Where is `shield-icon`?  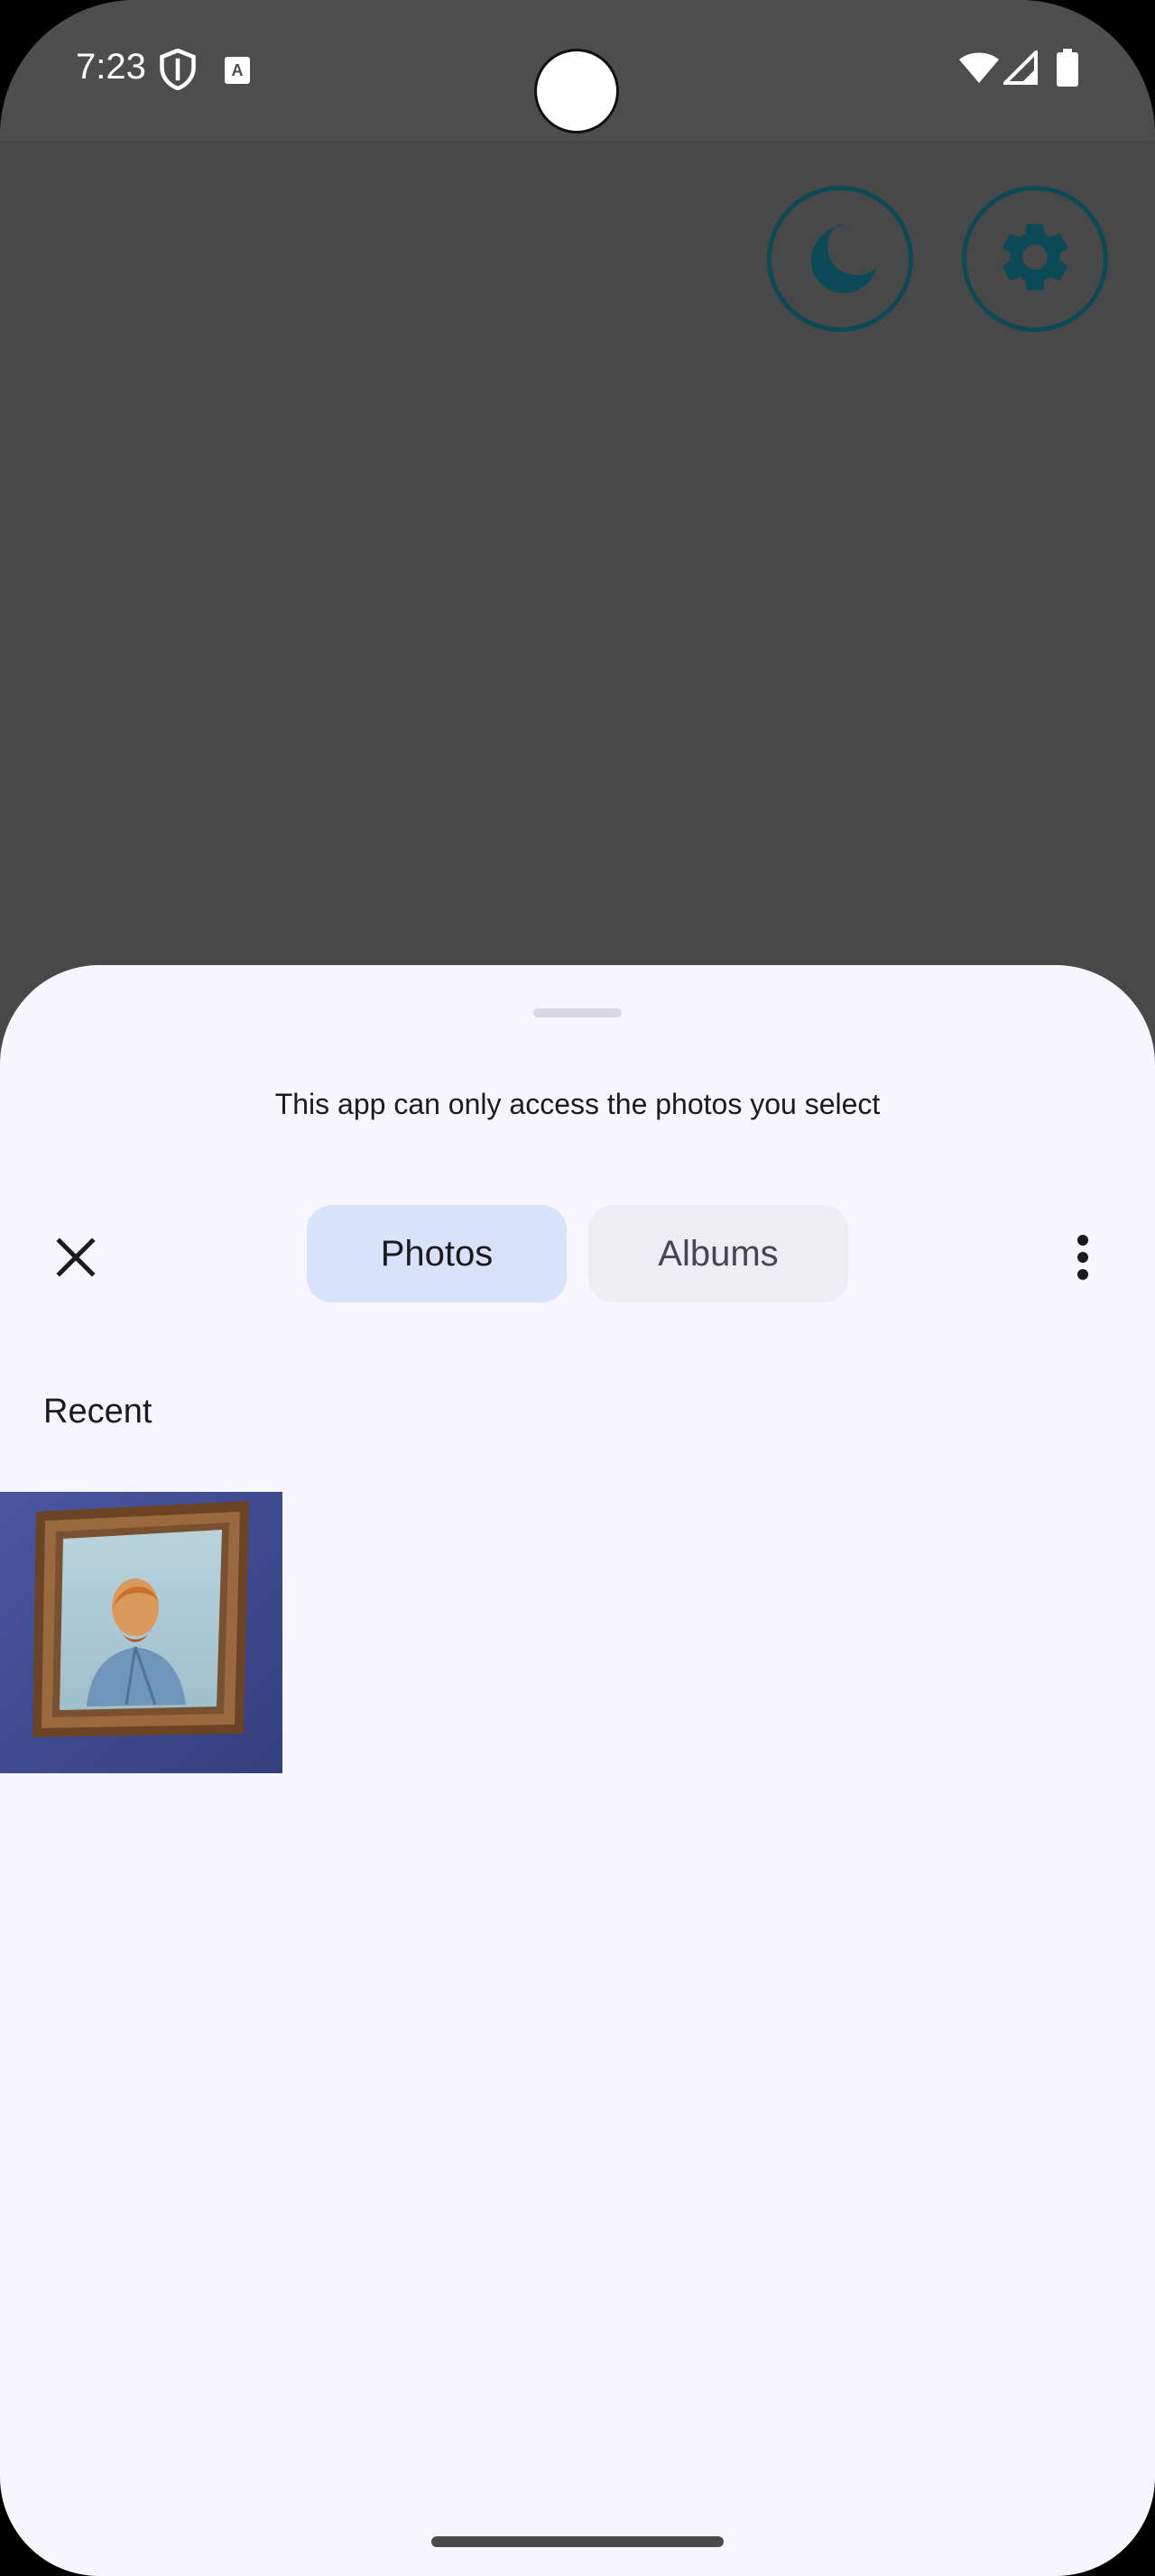 shield-icon is located at coordinates (178, 69).